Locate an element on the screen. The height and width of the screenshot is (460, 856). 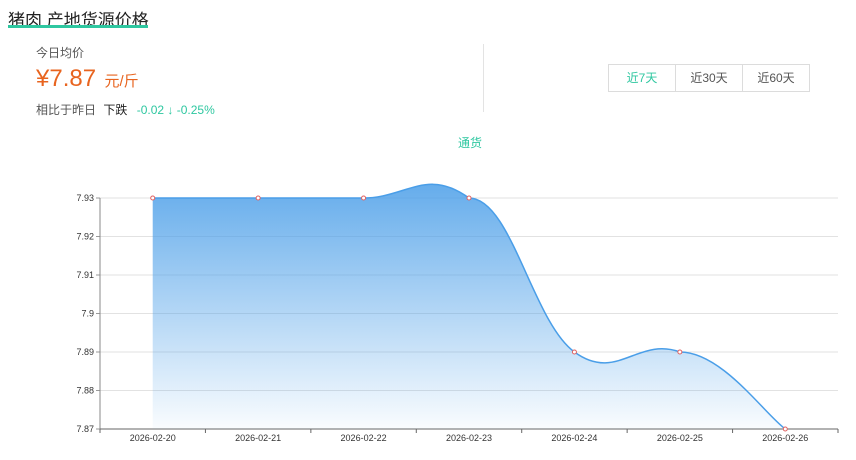
x-tick-label: 2026-02-23 is located at coordinates (469, 438).